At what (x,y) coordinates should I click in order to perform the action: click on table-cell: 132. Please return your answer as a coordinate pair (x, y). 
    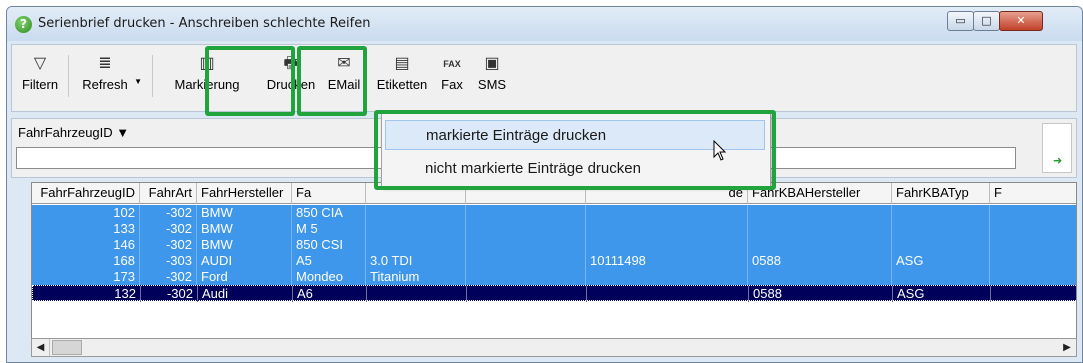
    Looking at the image, I should click on (87, 294).